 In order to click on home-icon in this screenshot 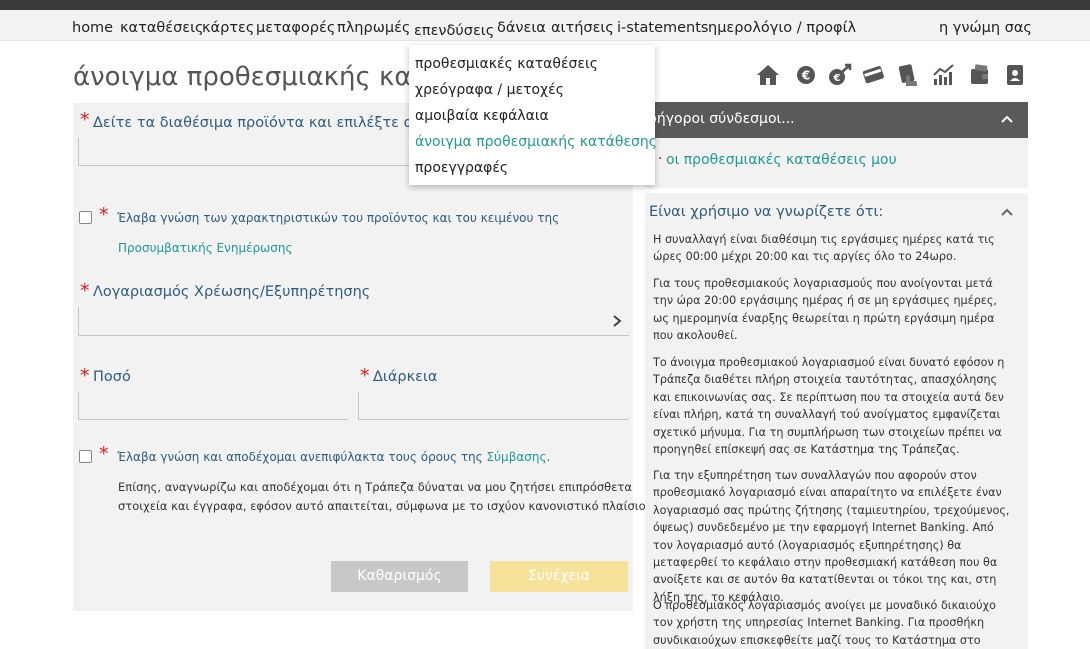, I will do `click(768, 75)`.